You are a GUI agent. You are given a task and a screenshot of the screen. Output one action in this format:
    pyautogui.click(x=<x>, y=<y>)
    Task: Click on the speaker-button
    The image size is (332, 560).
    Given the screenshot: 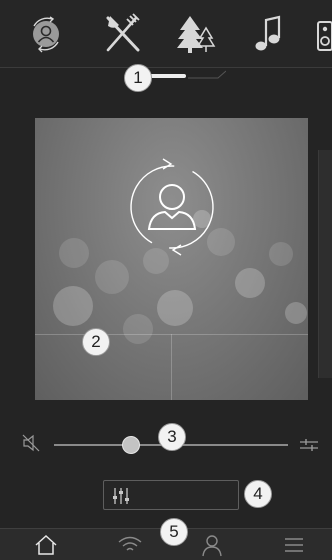 What is the action you would take?
    pyautogui.click(x=319, y=34)
    